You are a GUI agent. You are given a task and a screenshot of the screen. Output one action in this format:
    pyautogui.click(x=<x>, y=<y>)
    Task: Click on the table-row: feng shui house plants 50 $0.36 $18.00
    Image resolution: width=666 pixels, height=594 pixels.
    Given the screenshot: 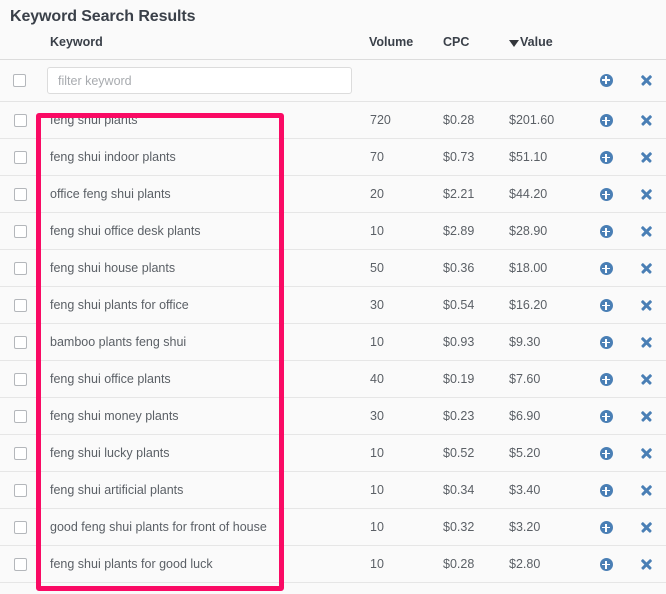 What is the action you would take?
    pyautogui.click(x=333, y=268)
    